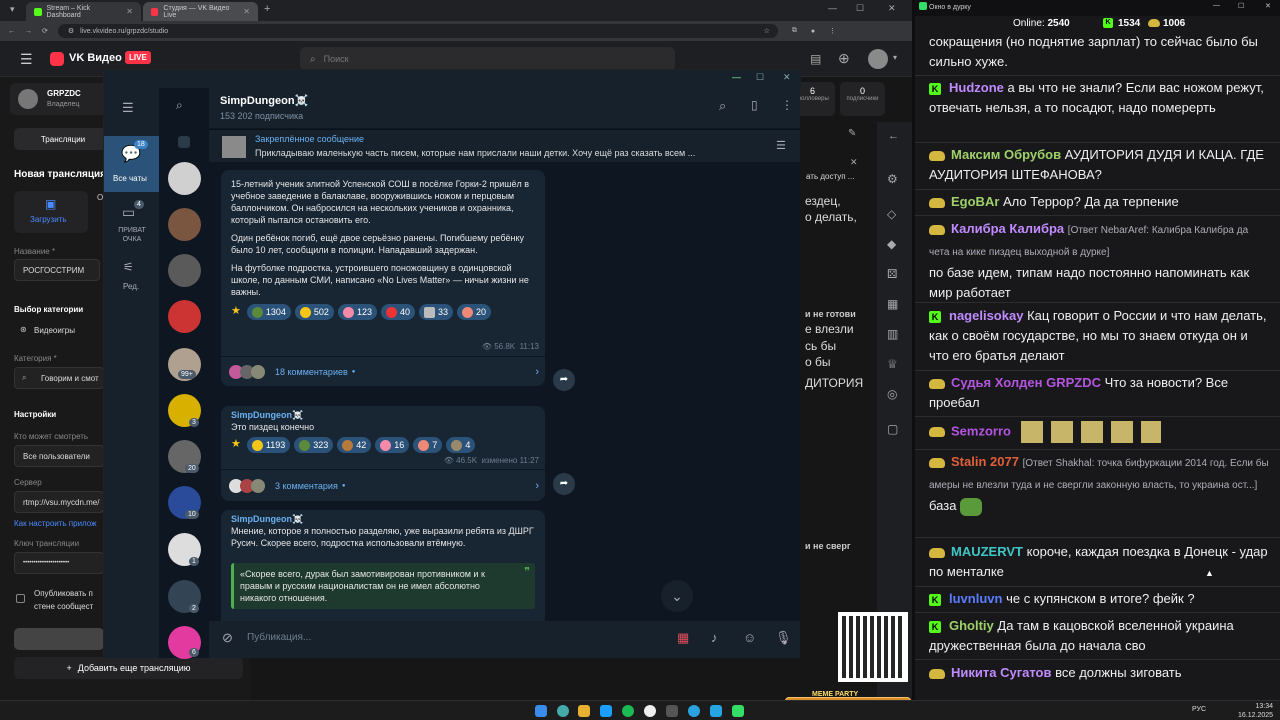  What do you see at coordinates (60, 99) in the screenshot?
I see `channel-card: GRPZDC Владелец` at bounding box center [60, 99].